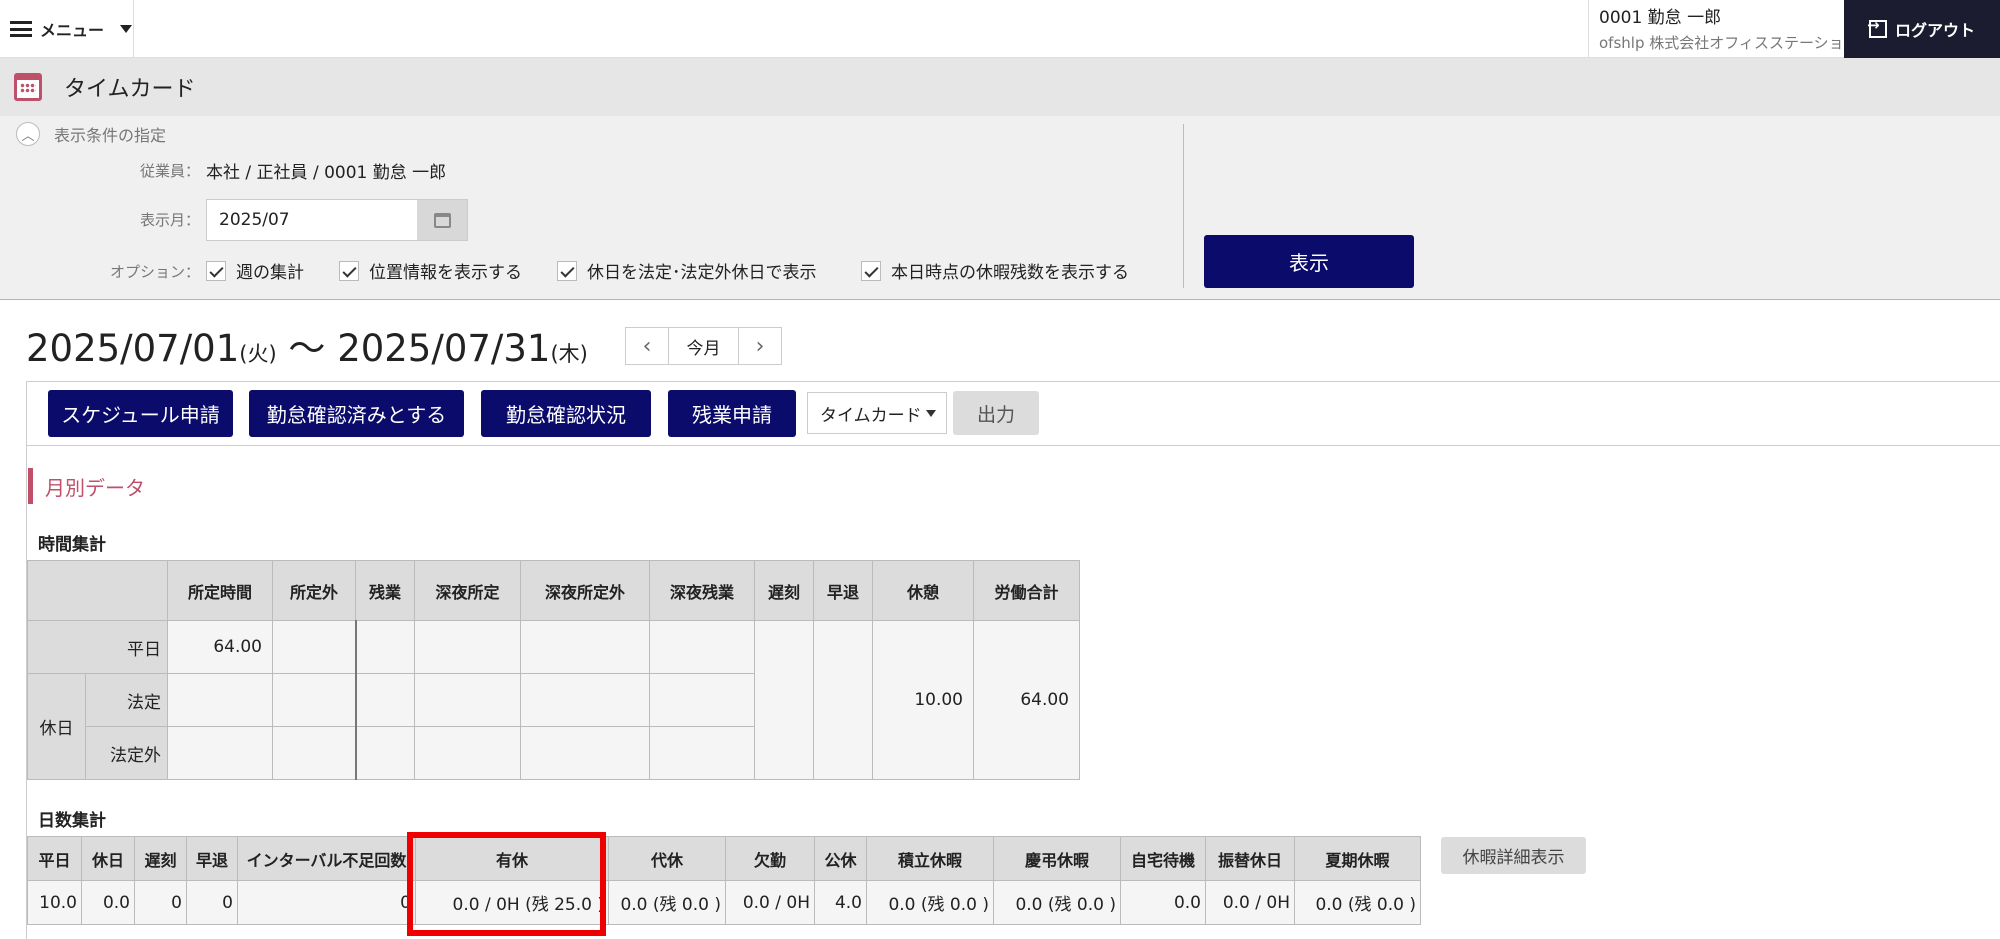 The height and width of the screenshot is (939, 2000). I want to click on menu-button: メニュー, so click(67, 29).